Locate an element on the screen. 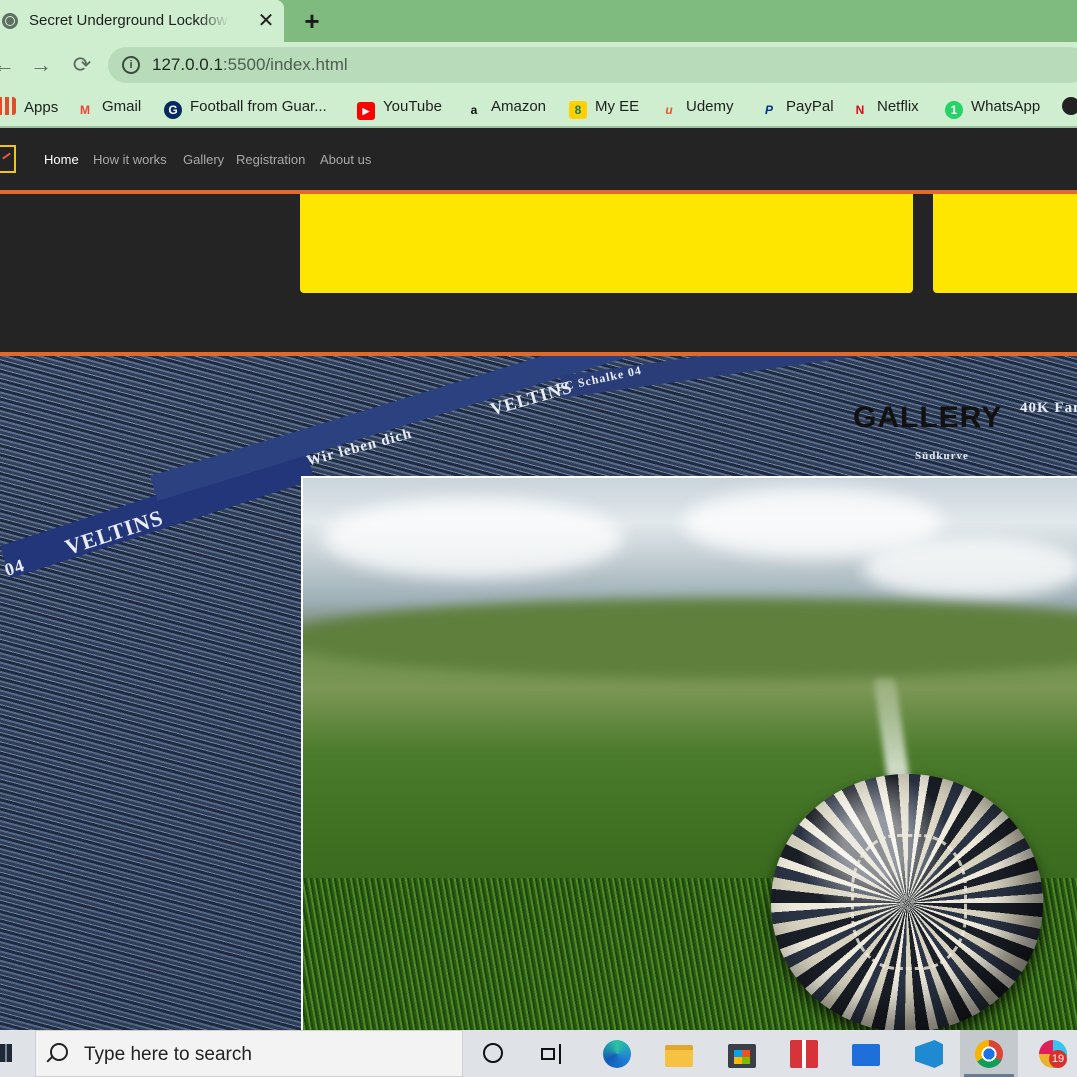 Image resolution: width=1077 pixels, height=1077 pixels. bookmark-whatsapp: 1 WhatsApp is located at coordinates (993, 108).